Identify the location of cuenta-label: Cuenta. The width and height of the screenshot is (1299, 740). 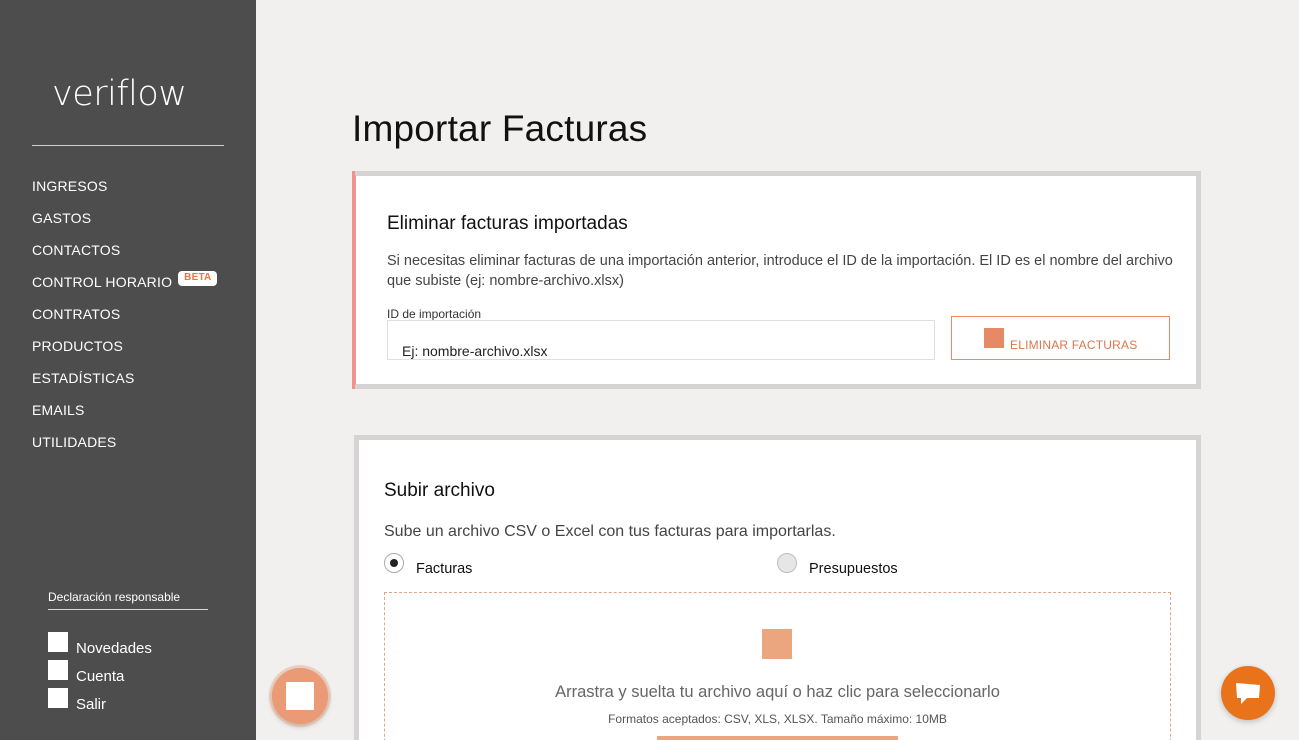
(100, 676).